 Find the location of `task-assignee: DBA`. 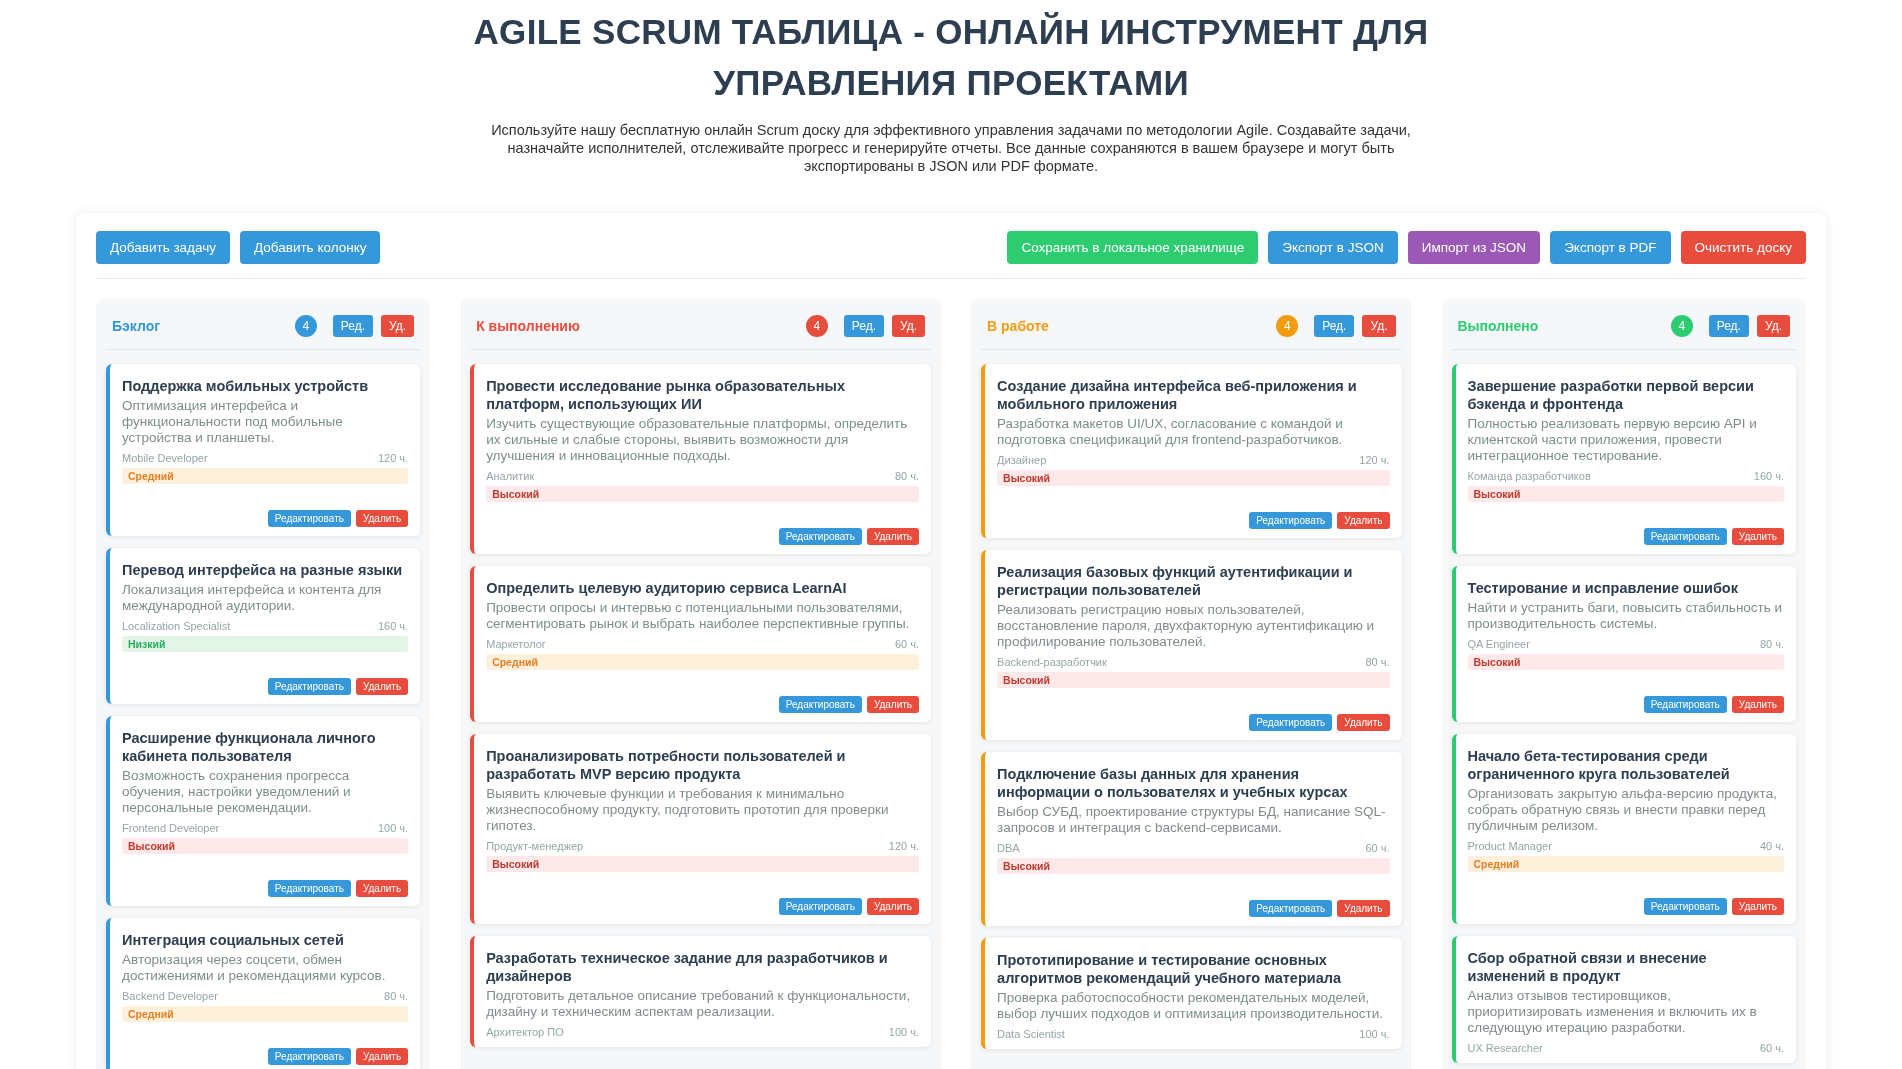

task-assignee: DBA is located at coordinates (1008, 848).